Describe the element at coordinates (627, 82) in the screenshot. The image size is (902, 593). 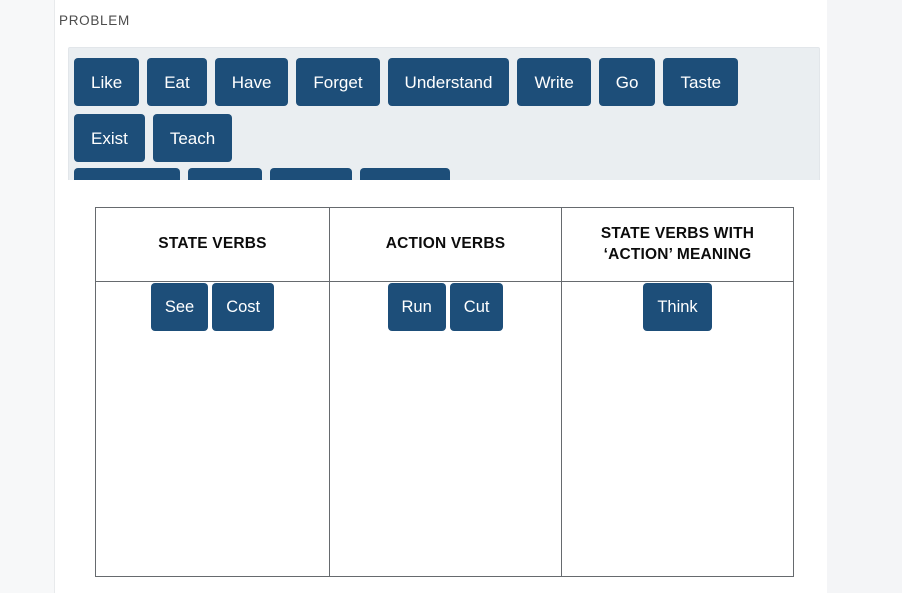
I see `word-chip: Go` at that location.